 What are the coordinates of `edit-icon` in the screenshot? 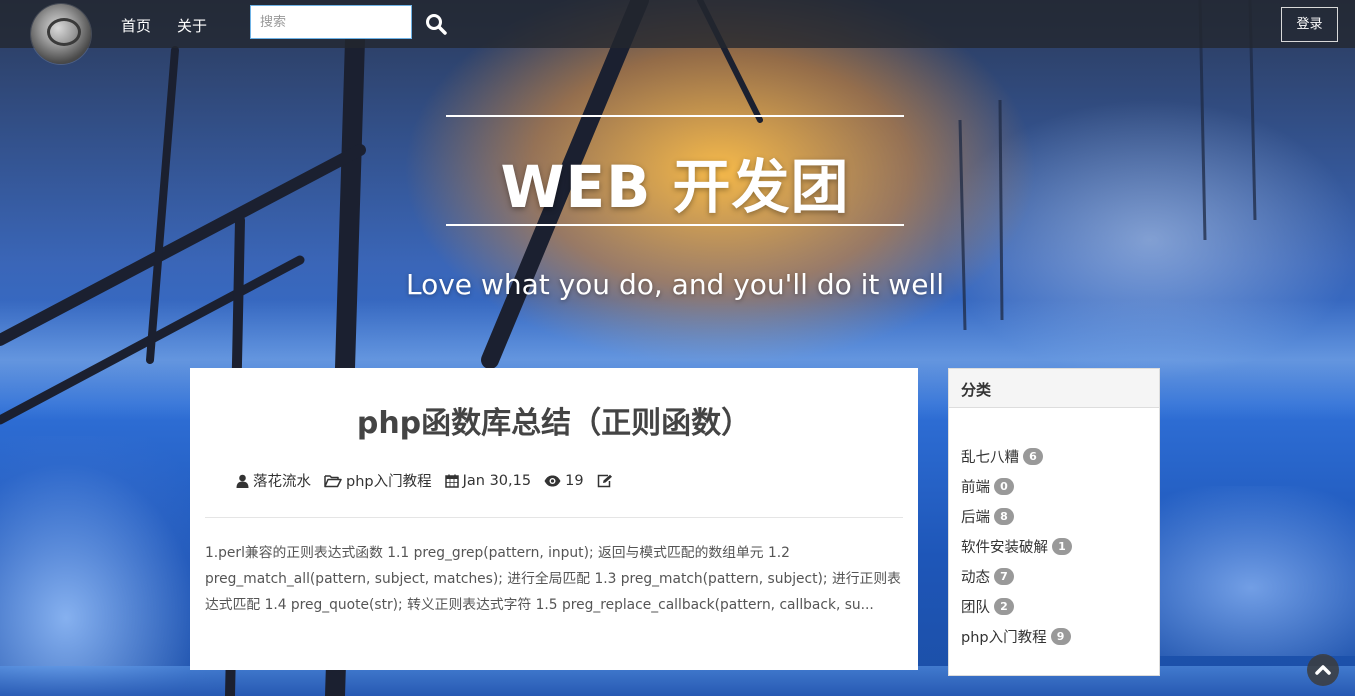 It's located at (607, 481).